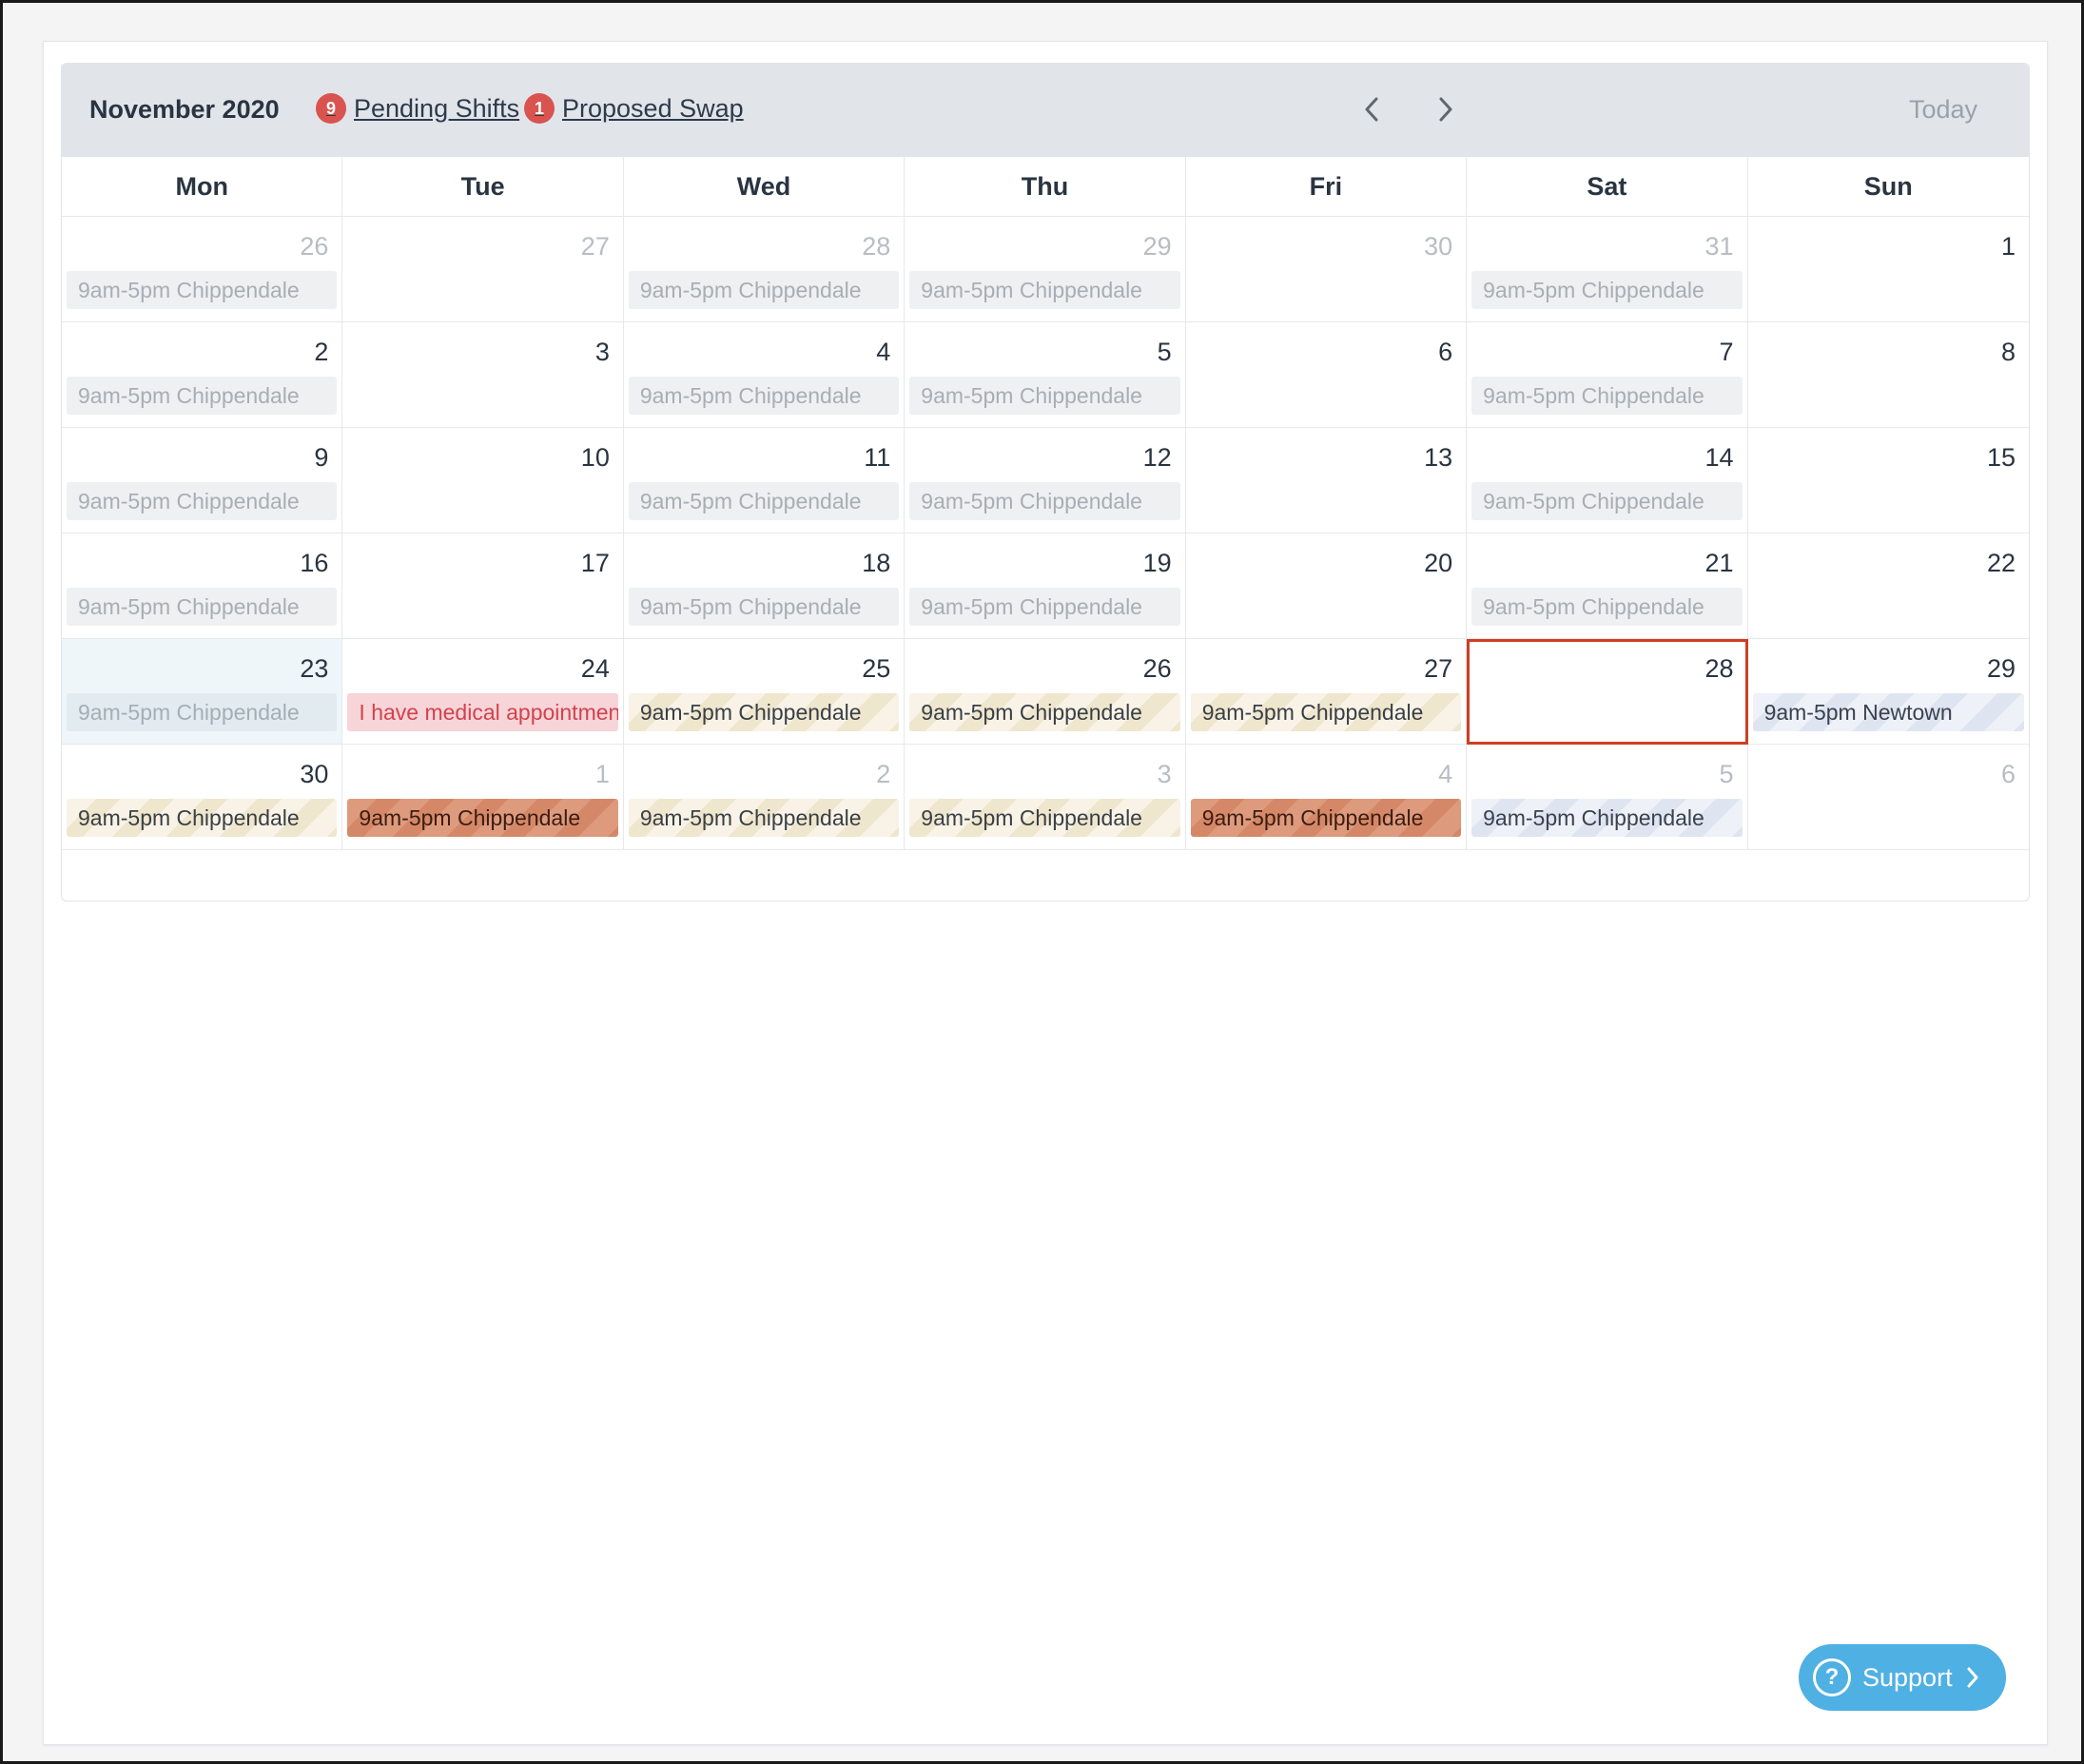  What do you see at coordinates (437, 108) in the screenshot?
I see `pending-shifts-label: Pending Shifts` at bounding box center [437, 108].